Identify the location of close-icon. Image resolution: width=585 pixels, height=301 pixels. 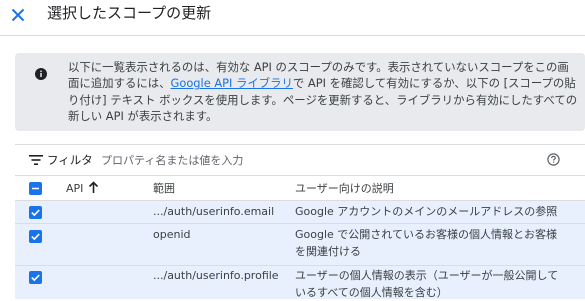
(18, 15).